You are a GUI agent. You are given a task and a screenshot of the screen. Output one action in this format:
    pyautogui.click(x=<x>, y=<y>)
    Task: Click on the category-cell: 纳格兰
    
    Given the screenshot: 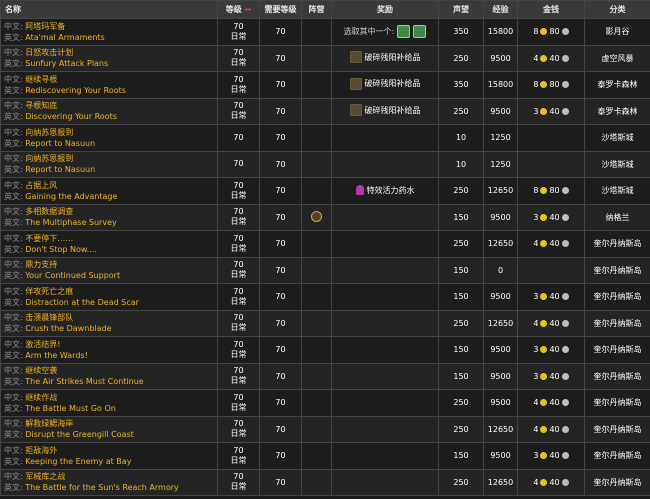 What is the action you would take?
    pyautogui.click(x=617, y=217)
    